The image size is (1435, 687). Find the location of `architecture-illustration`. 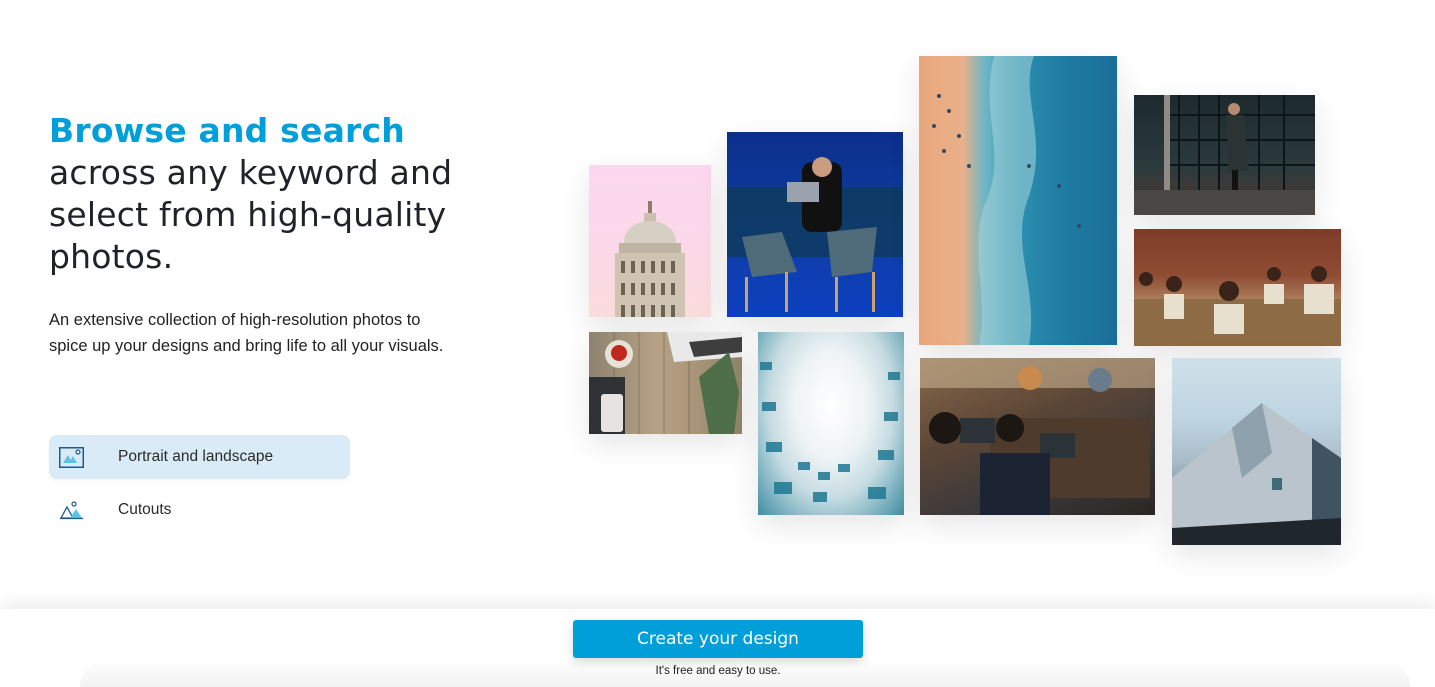

architecture-illustration is located at coordinates (1256, 474).